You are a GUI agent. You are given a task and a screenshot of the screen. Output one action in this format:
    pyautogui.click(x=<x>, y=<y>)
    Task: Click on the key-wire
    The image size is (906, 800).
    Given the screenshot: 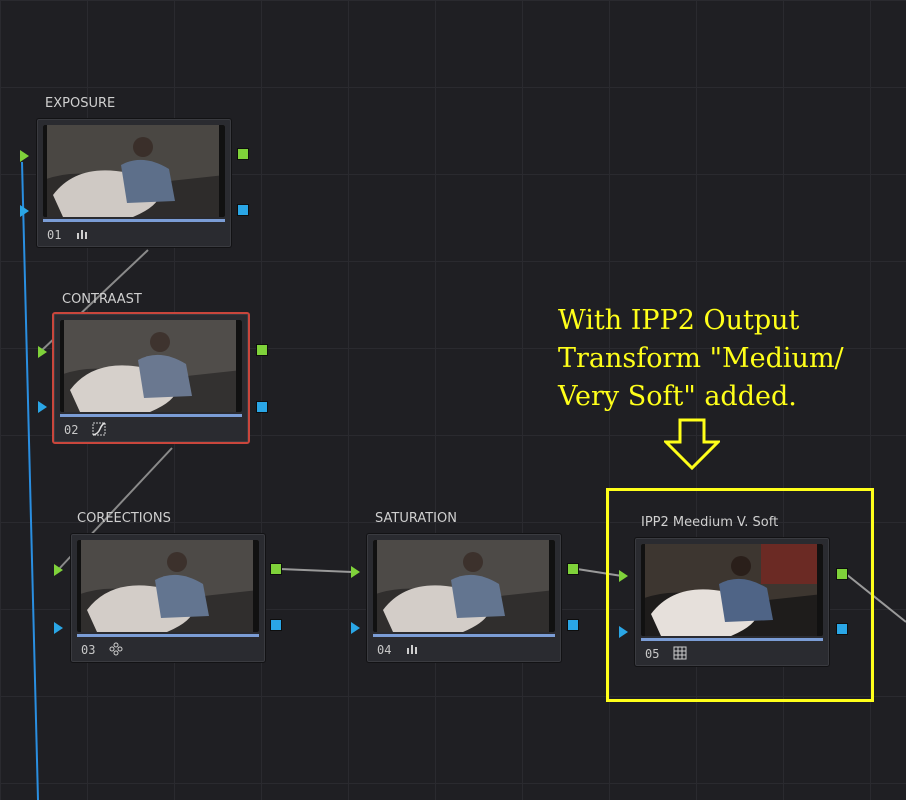 What is the action you would take?
    pyautogui.click(x=30, y=480)
    